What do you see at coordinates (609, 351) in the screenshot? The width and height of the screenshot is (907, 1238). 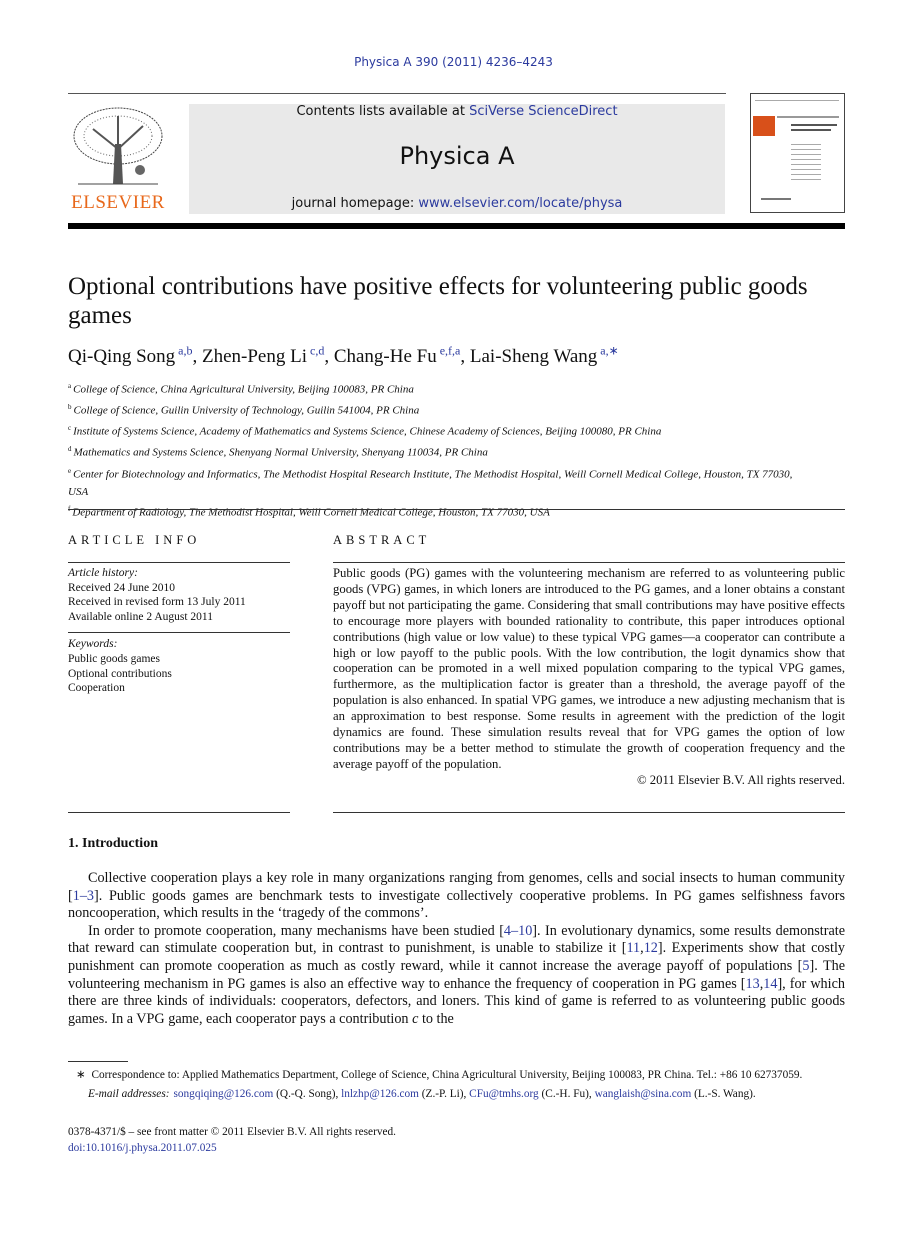 I see `author-affiliation-marks: a,∗` at bounding box center [609, 351].